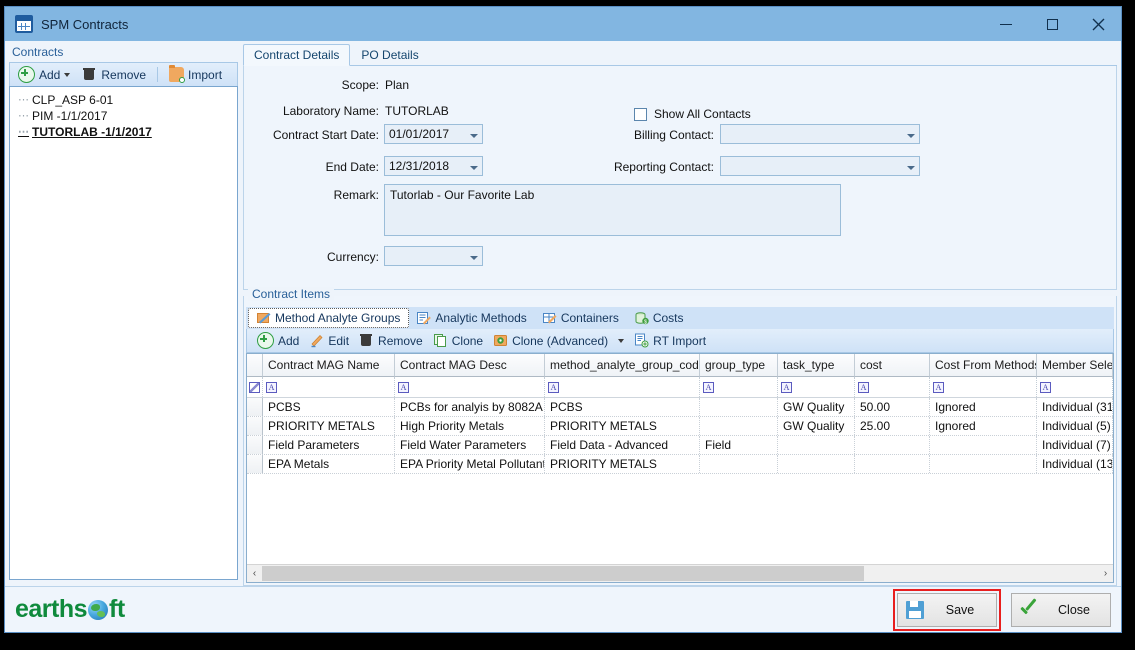 The image size is (1135, 650). I want to click on cell-cost: 50.00, so click(892, 407).